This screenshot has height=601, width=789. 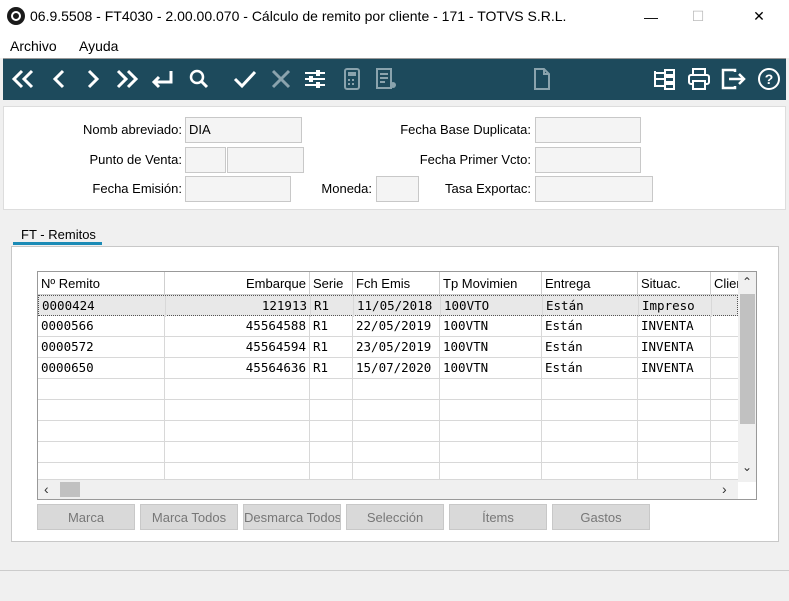 I want to click on fecha-base-duplicata-label: Fecha Base Duplicata:, so click(x=465, y=129).